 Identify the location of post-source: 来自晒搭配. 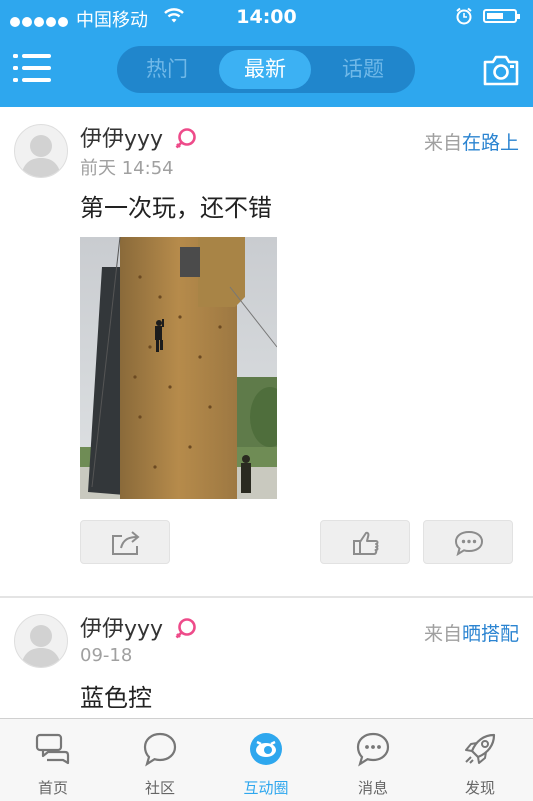
(471, 632).